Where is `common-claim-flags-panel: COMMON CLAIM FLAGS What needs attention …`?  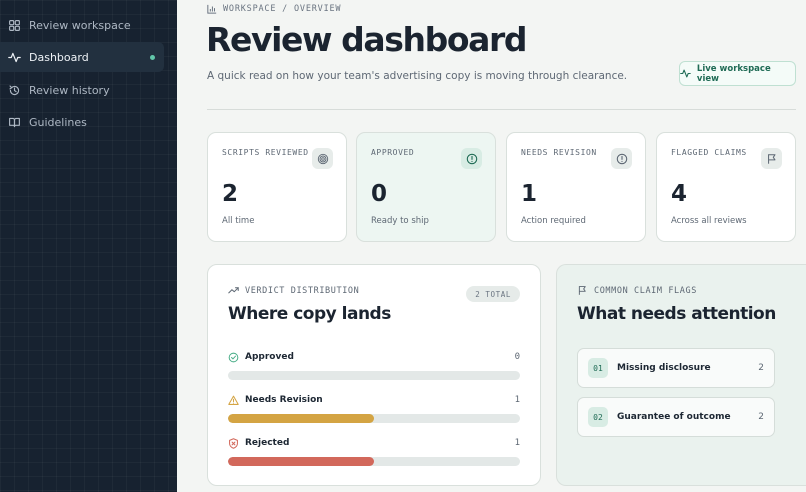 common-claim-flags-panel: COMMON CLAIM FLAGS What needs attention … is located at coordinates (681, 375).